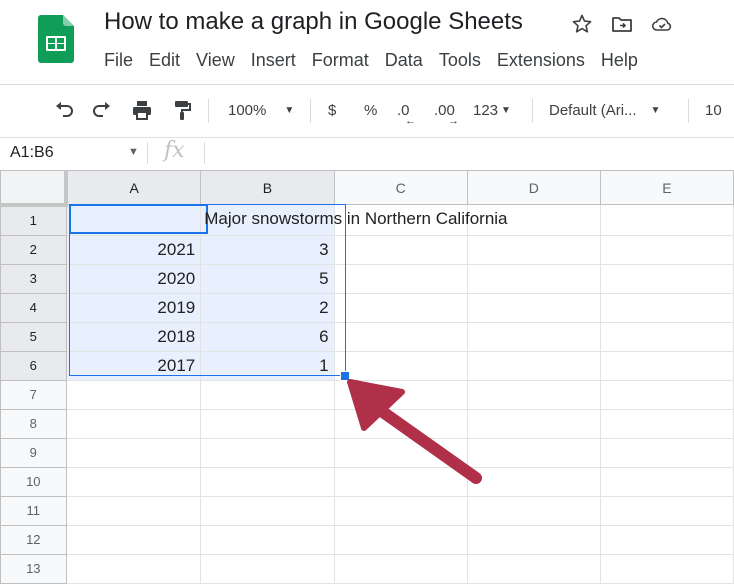 This screenshot has width=734, height=584. Describe the element at coordinates (133, 539) in the screenshot. I see `cell-a12` at that location.